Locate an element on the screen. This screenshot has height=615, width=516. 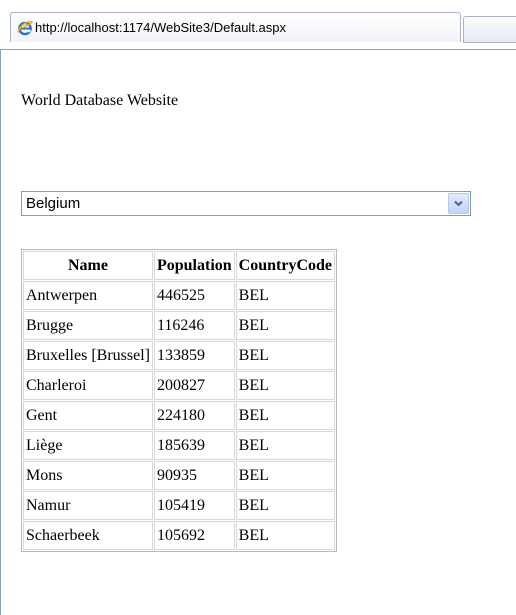
table-row: Gent 224180 BEL is located at coordinates (179, 415).